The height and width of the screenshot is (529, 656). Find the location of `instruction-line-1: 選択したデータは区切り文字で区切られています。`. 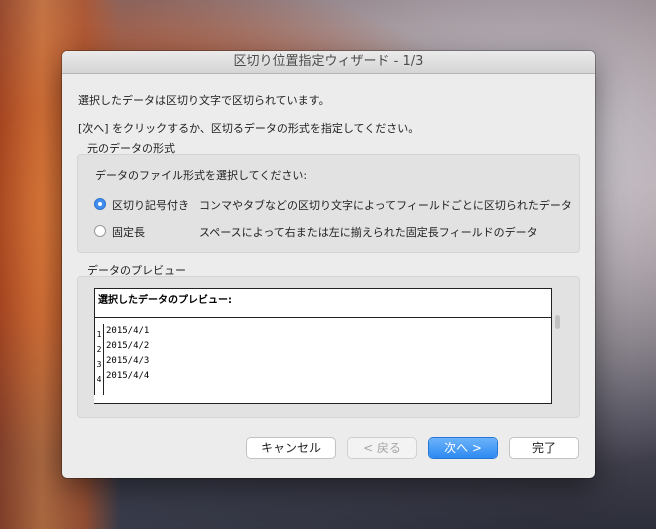

instruction-line-1: 選択したデータは区切り文字で区切られています。 is located at coordinates (204, 100).